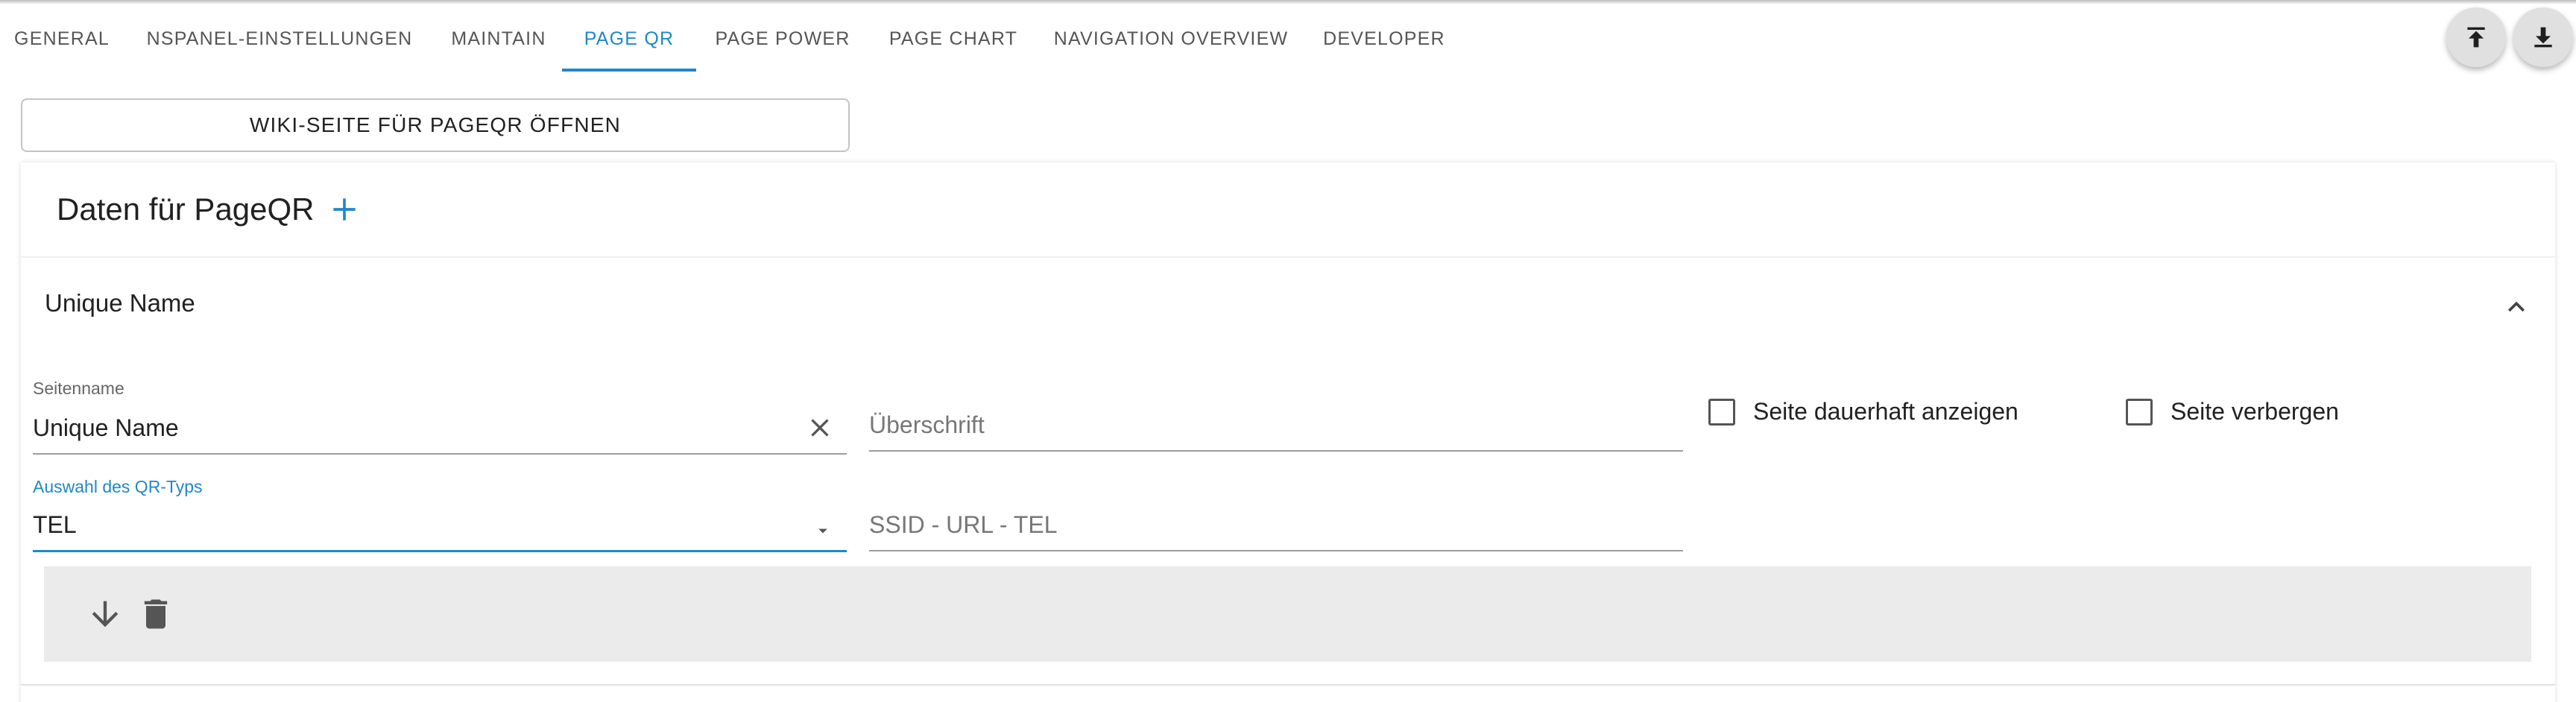 The image size is (2576, 702). Describe the element at coordinates (156, 614) in the screenshot. I see `trash-icon` at that location.